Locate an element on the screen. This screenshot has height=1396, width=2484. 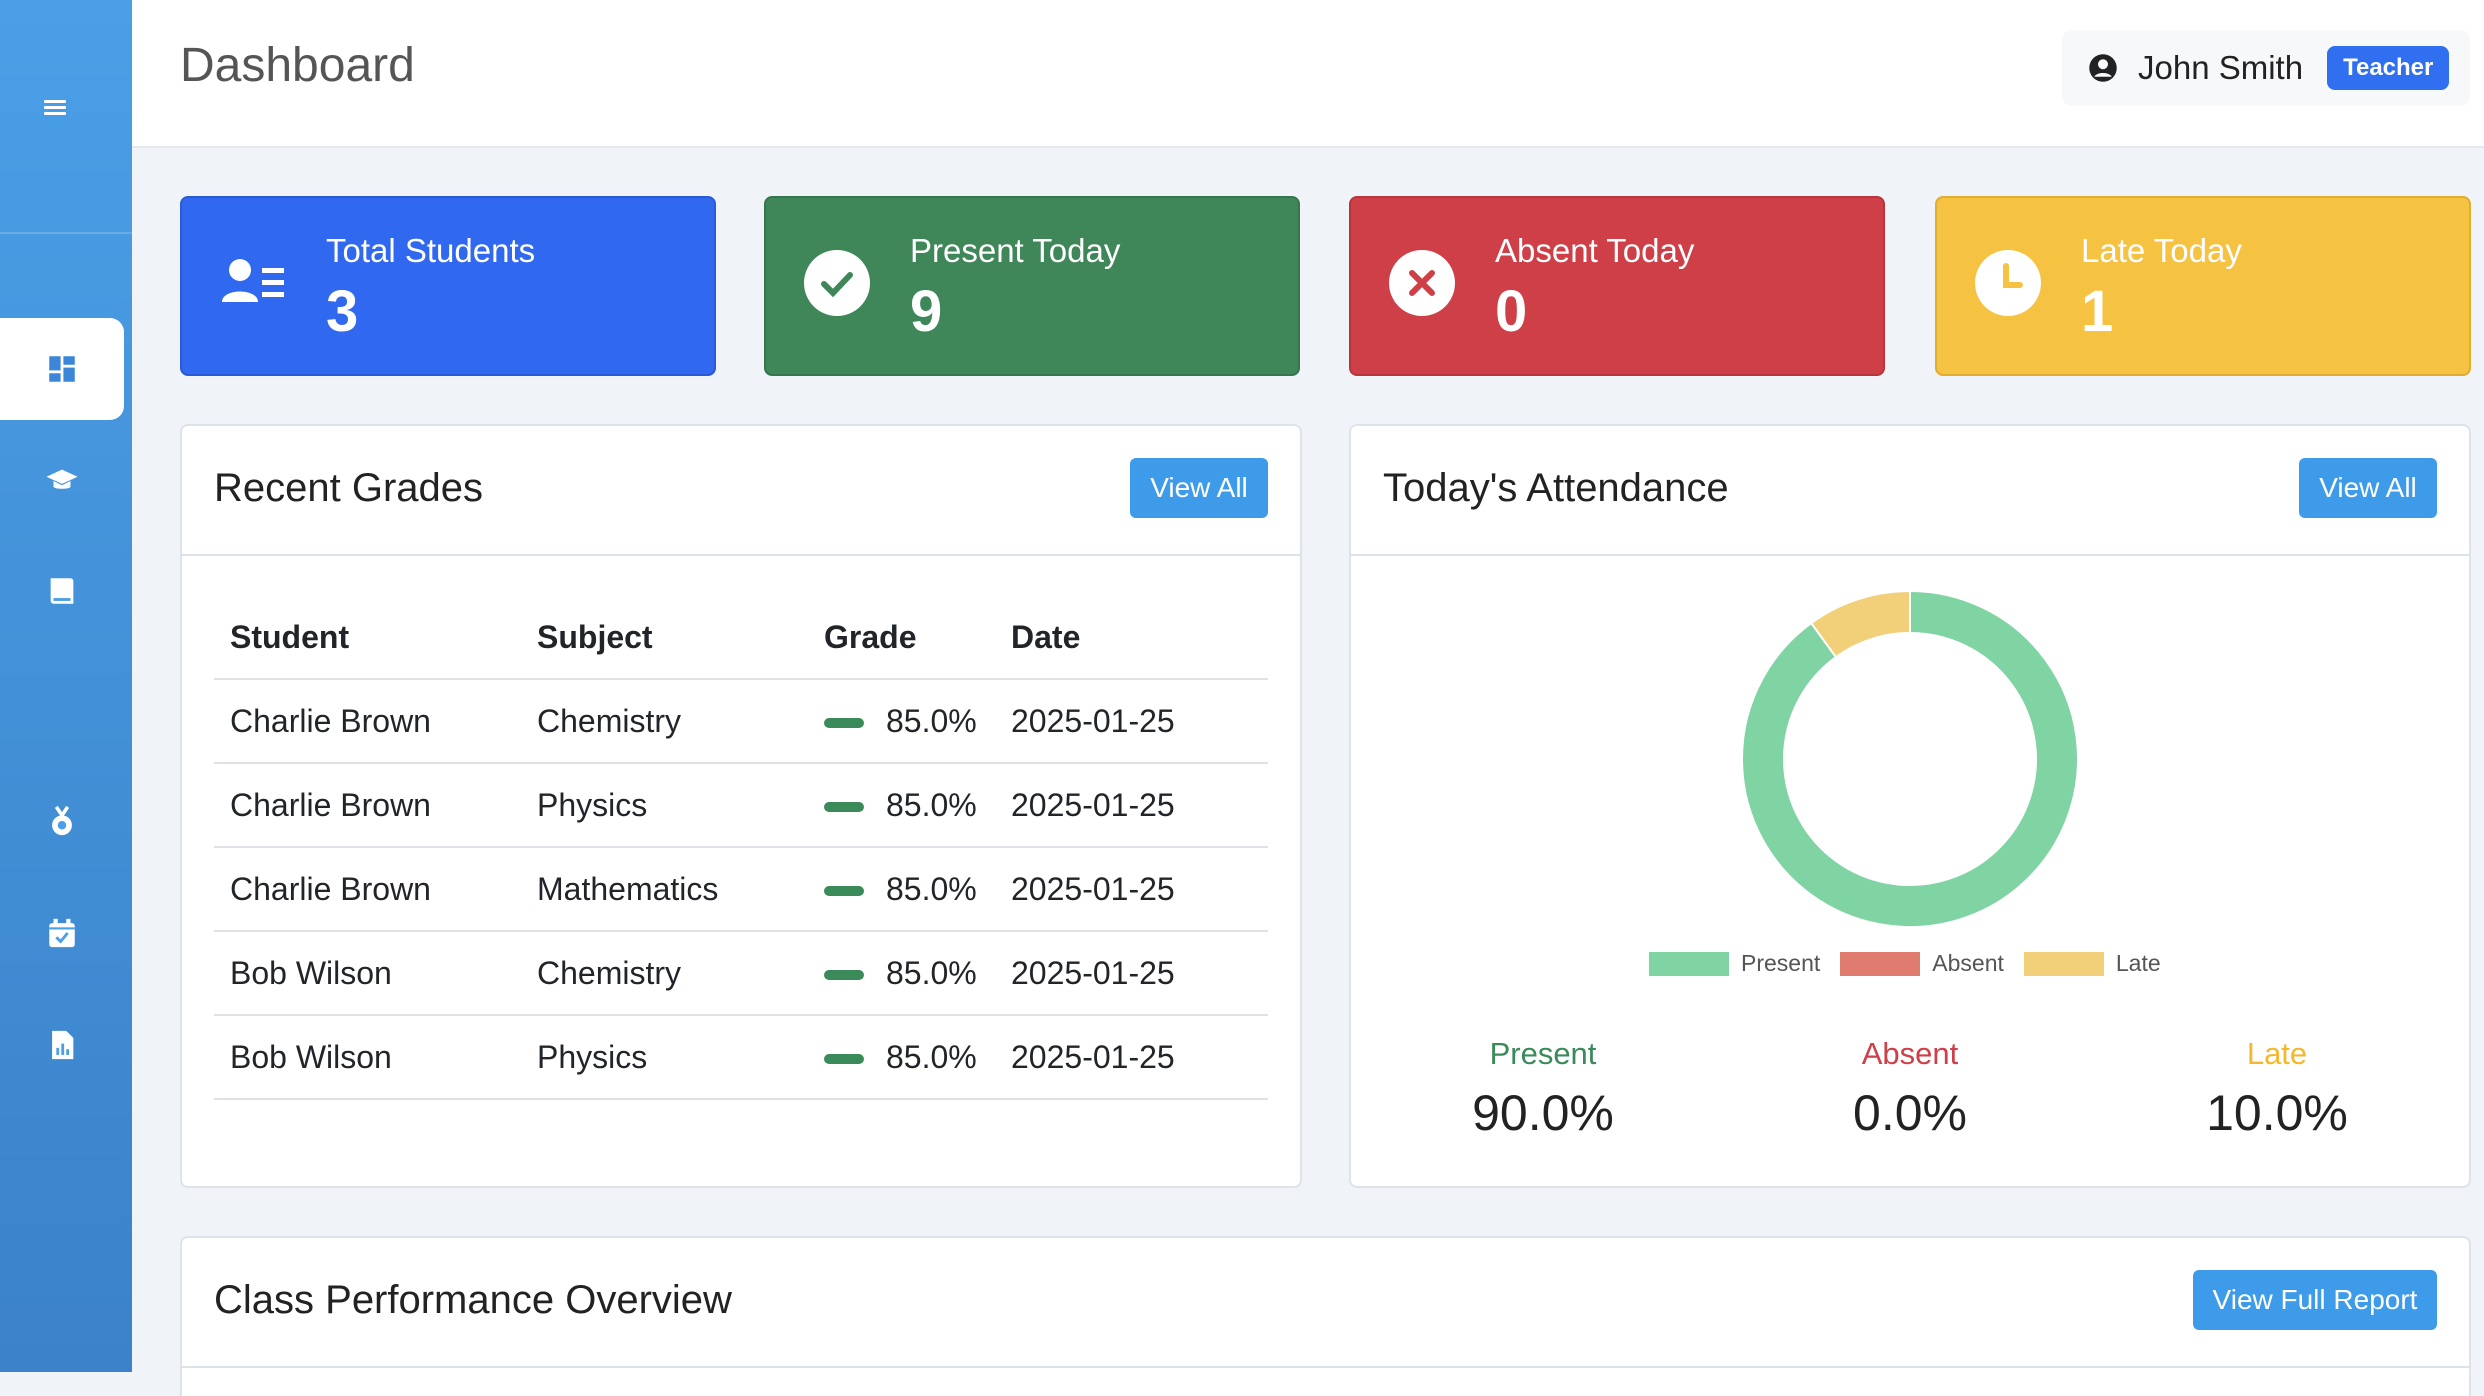
attendance-stat-value: 90.0% is located at coordinates (1543, 1113).